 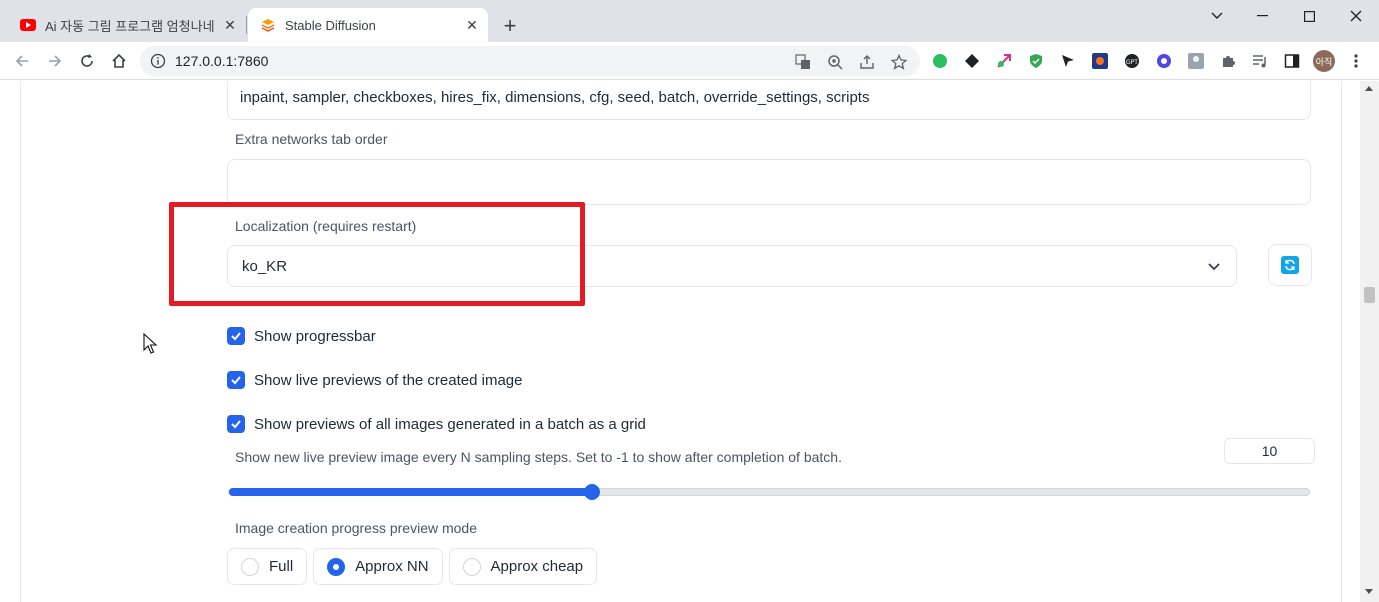 I want to click on show-progressbar-checkbox: Show progressbar, so click(x=301, y=336).